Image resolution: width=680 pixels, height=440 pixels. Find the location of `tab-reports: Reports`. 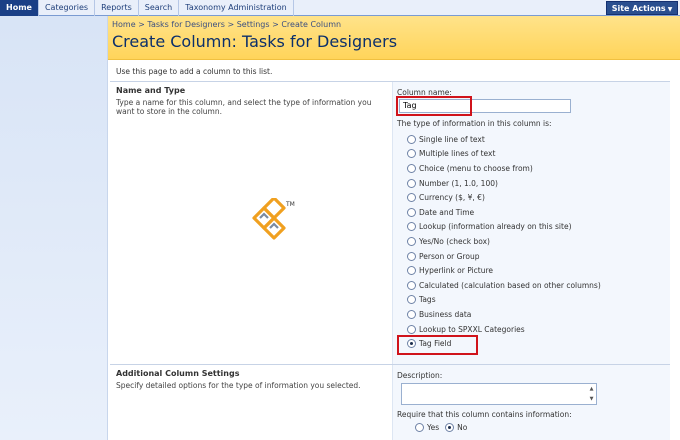

tab-reports: Reports is located at coordinates (117, 8).